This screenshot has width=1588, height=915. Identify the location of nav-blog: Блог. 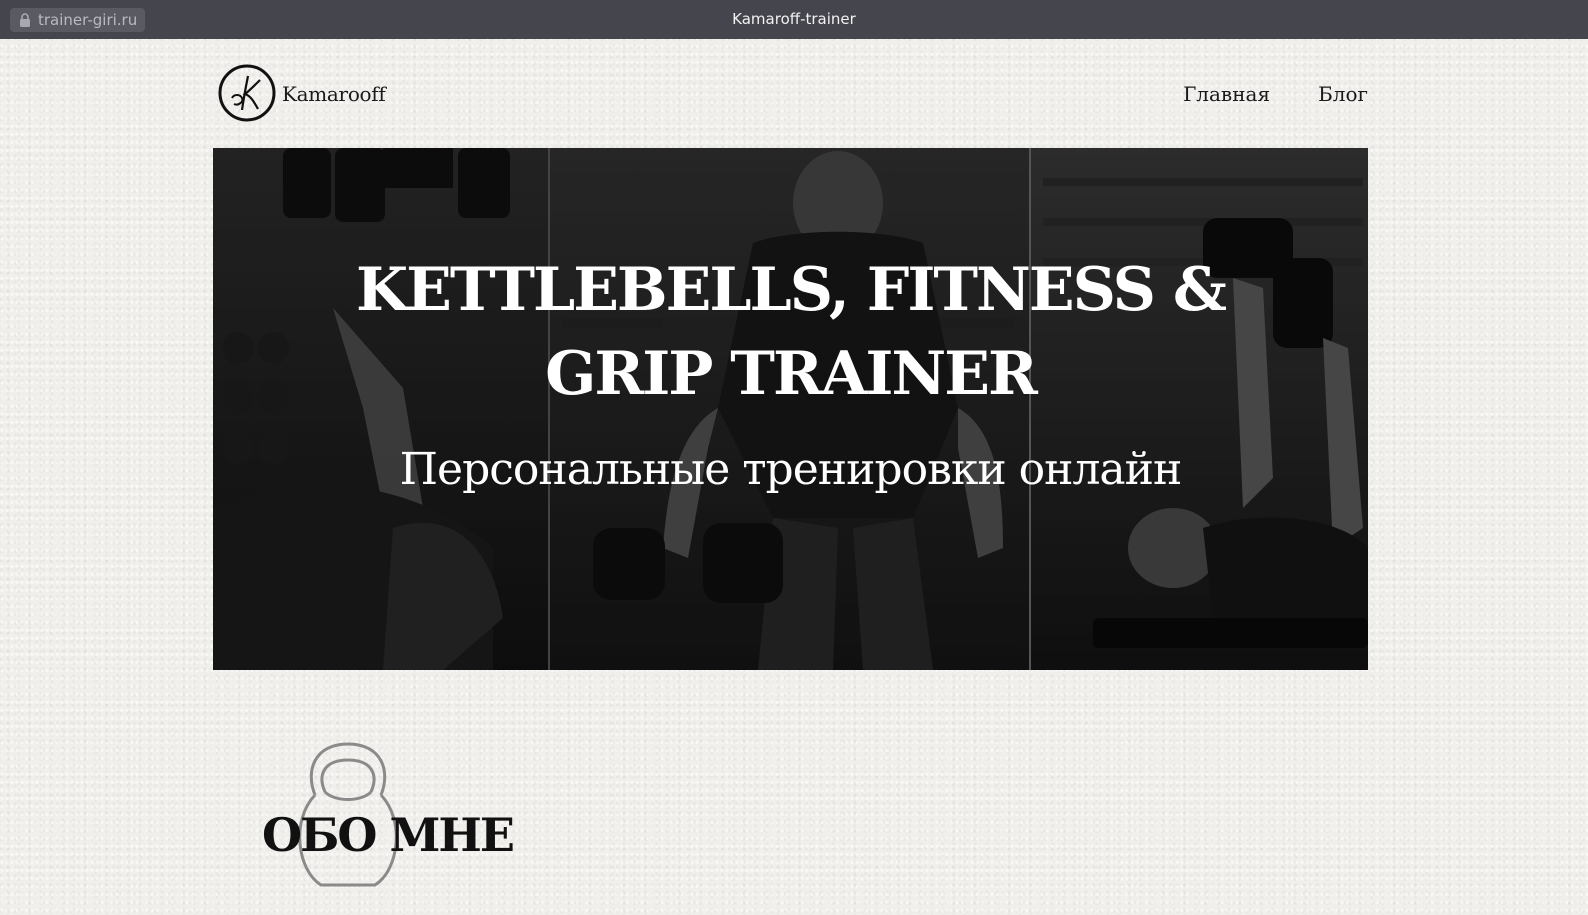
(1343, 94).